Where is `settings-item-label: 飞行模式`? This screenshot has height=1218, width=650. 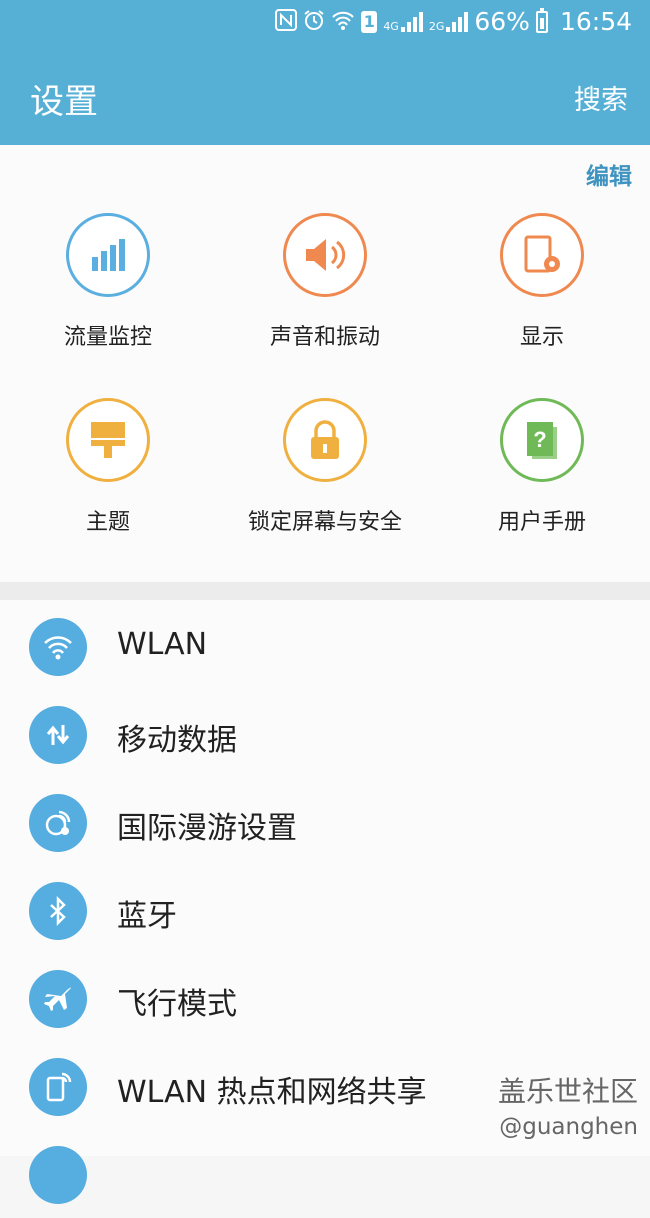
settings-item-label: 飞行模式 is located at coordinates (177, 1004).